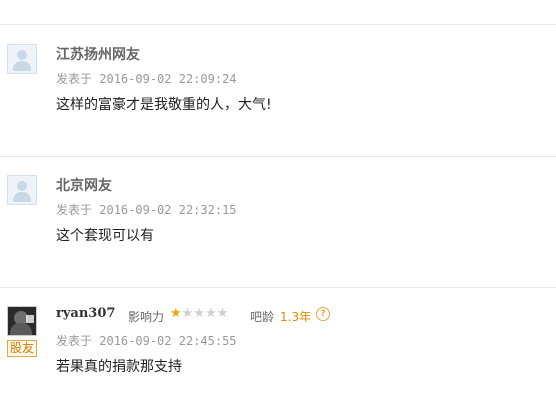  I want to click on influence-label: 影响力, so click(146, 317).